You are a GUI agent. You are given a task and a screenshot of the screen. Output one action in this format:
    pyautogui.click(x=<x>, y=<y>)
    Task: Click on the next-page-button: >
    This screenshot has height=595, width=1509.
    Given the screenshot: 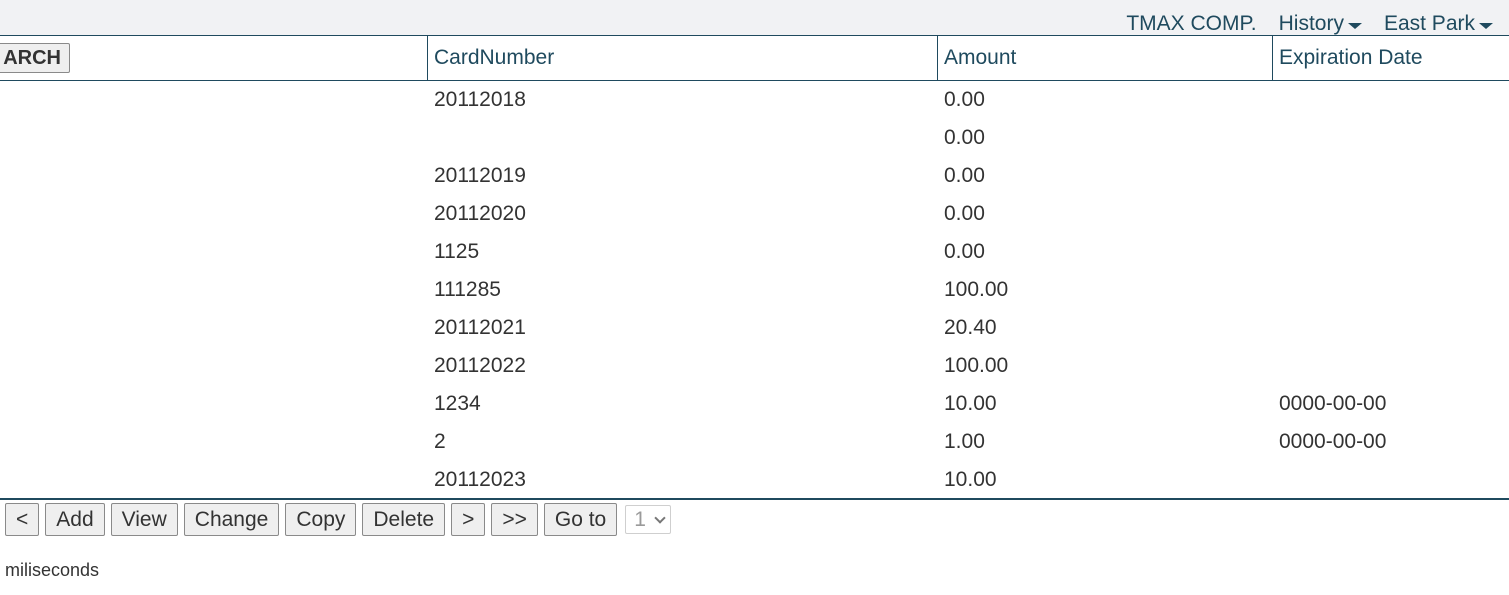 What is the action you would take?
    pyautogui.click(x=468, y=519)
    